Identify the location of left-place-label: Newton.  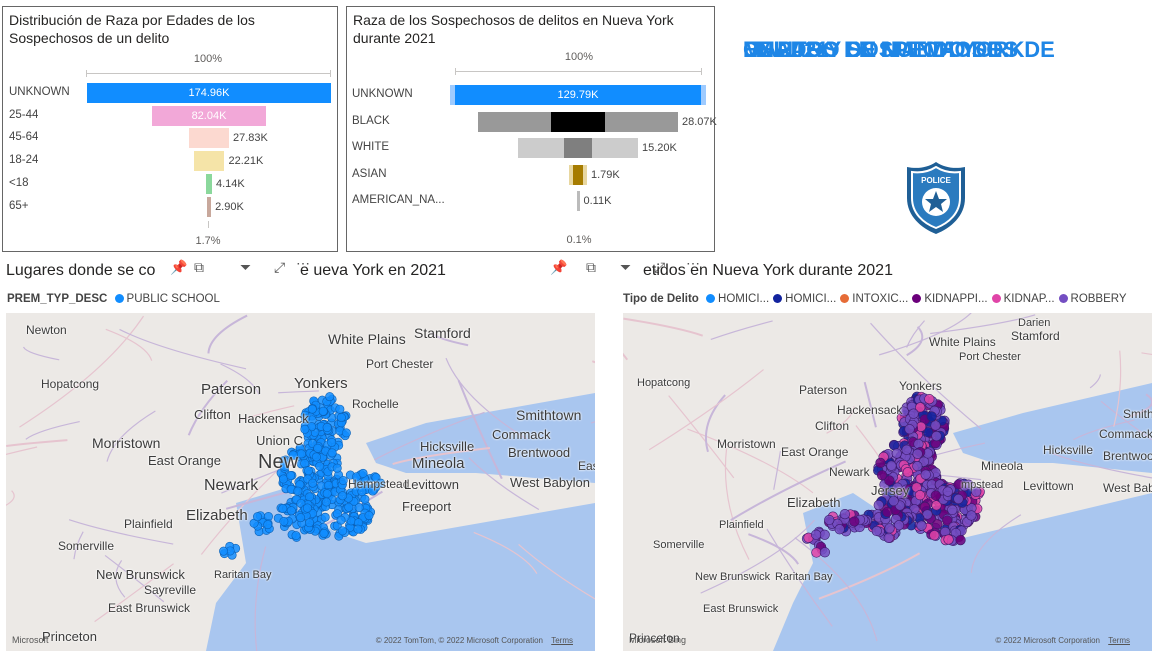
(46, 330).